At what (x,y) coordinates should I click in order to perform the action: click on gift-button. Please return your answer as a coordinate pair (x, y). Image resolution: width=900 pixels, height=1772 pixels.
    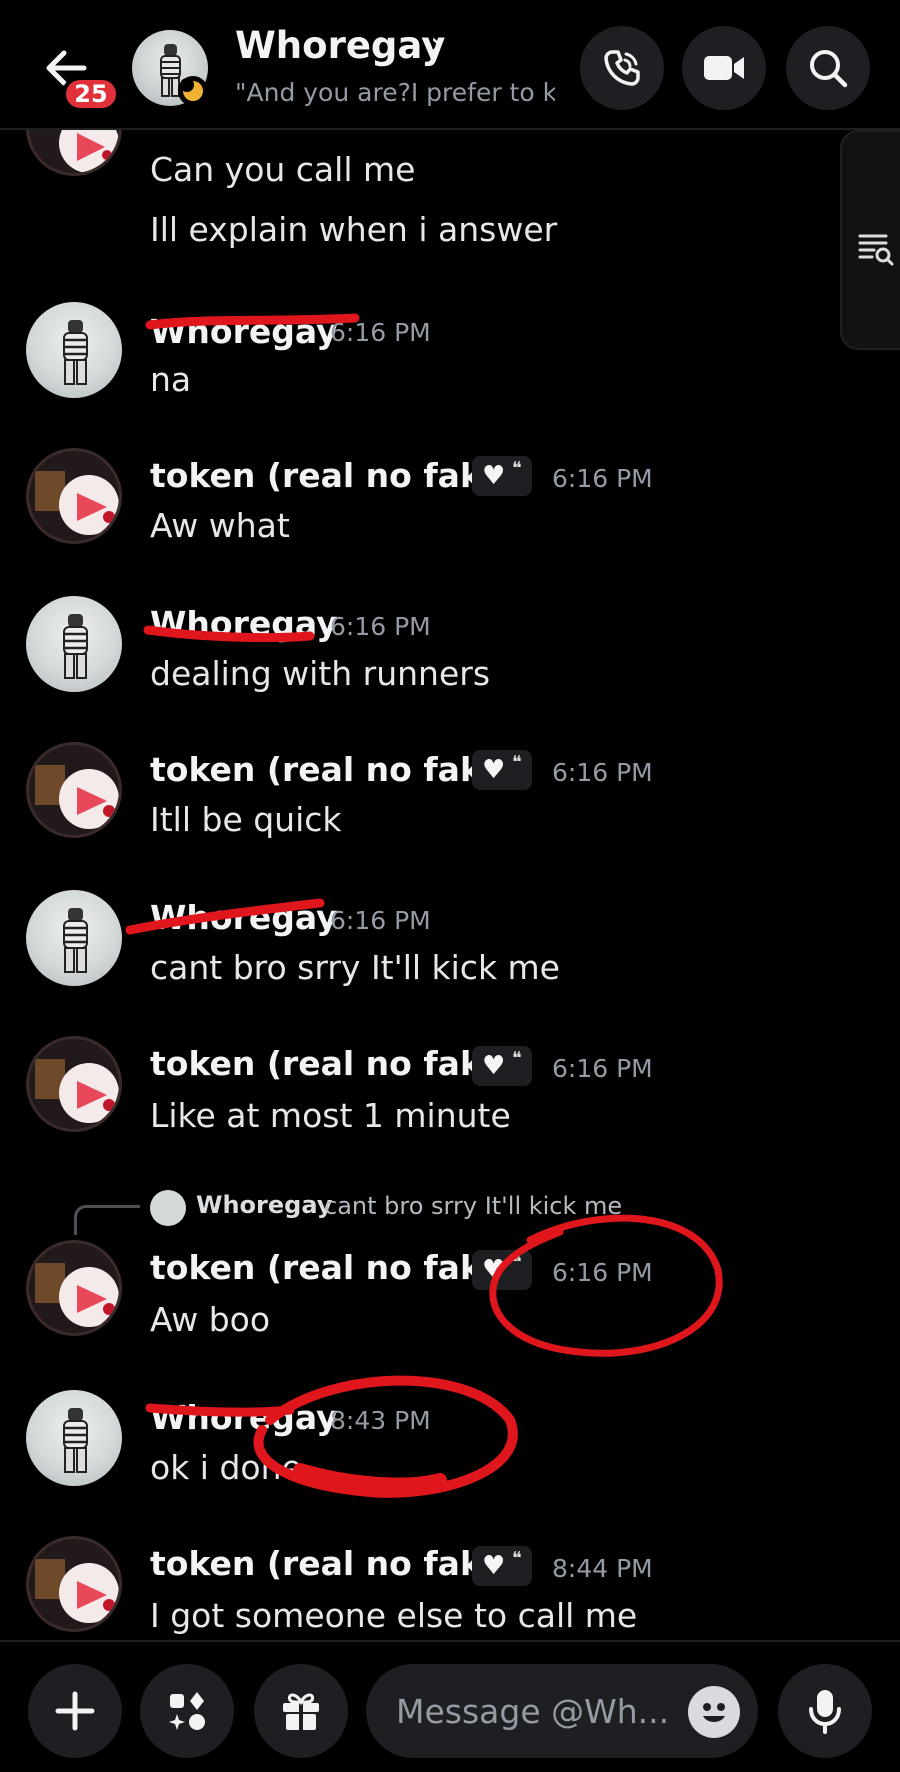
    Looking at the image, I should click on (301, 1711).